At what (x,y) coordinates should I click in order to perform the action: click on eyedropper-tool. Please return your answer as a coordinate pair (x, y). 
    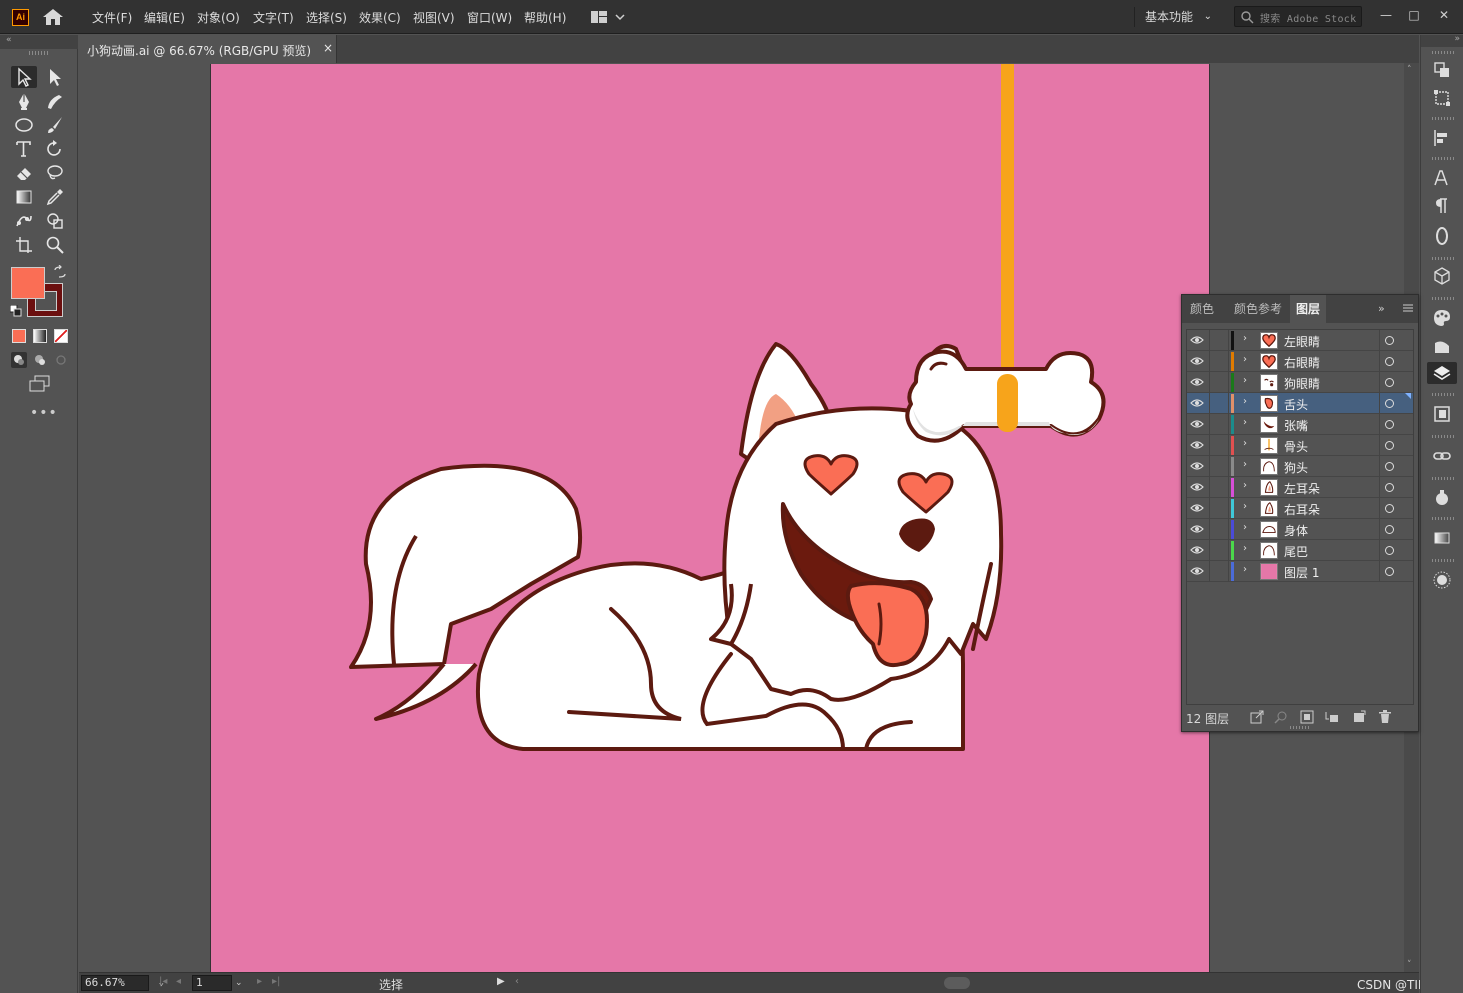
    Looking at the image, I should click on (55, 197).